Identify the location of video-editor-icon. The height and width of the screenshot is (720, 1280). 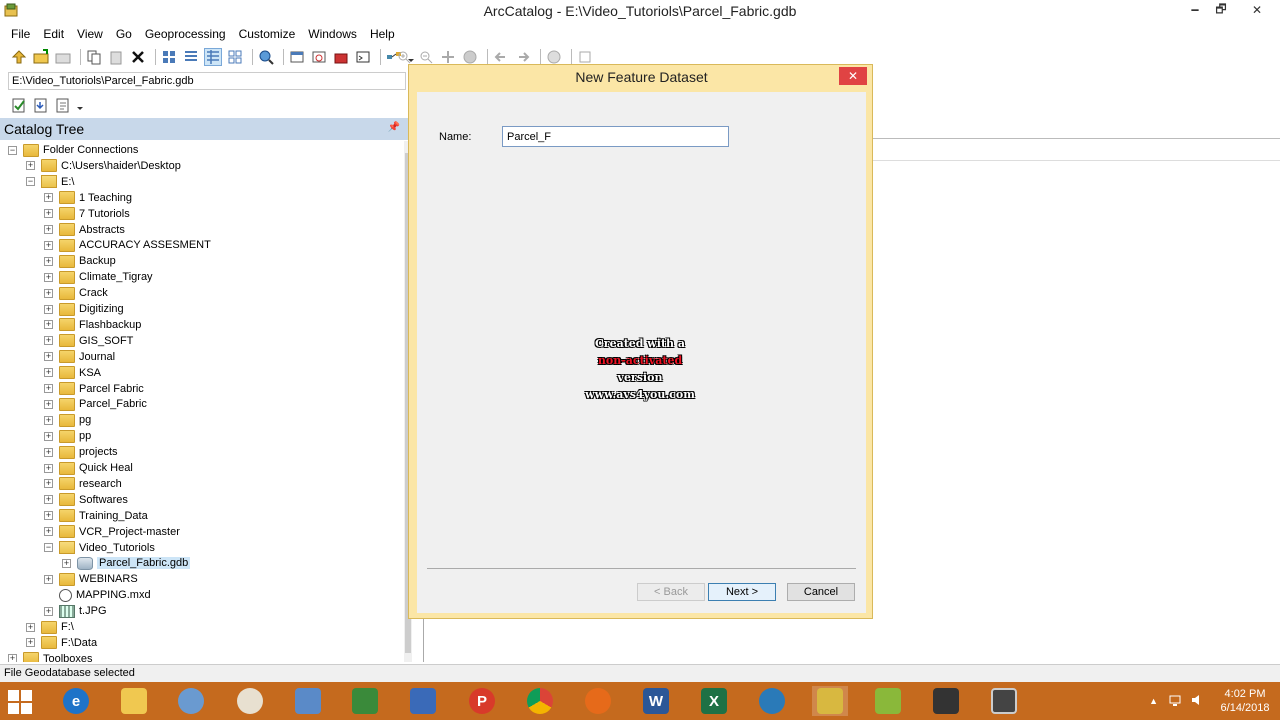
(946, 701).